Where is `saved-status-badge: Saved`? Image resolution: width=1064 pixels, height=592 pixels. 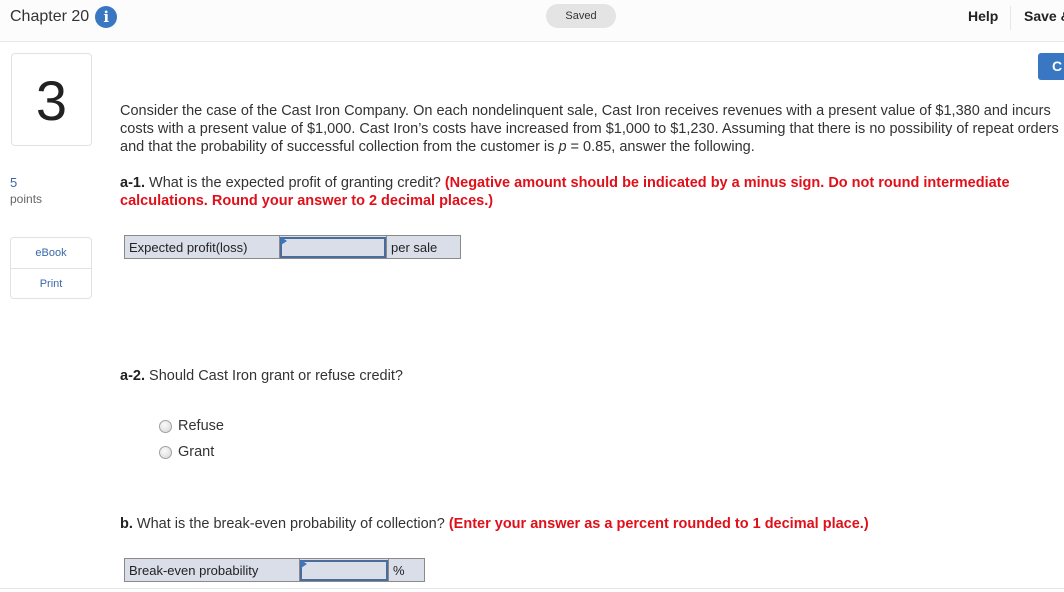 saved-status-badge: Saved is located at coordinates (581, 16).